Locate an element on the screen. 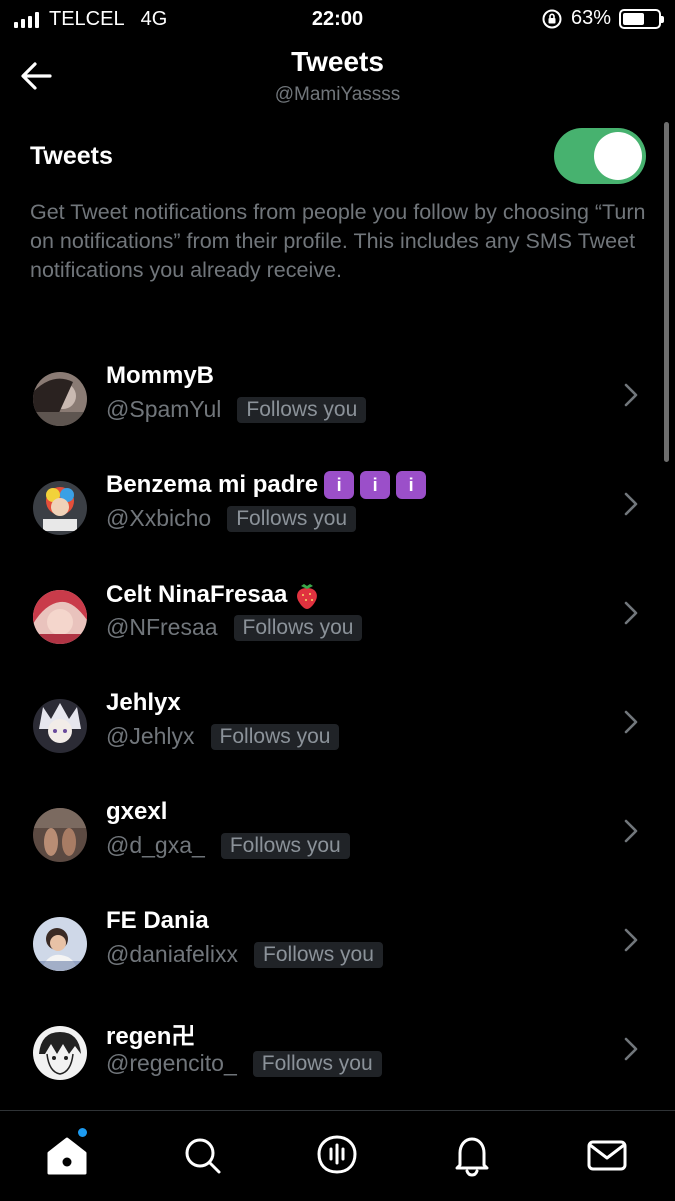 Image resolution: width=675 pixels, height=1201 pixels. spaces-icon is located at coordinates (337, 1154).